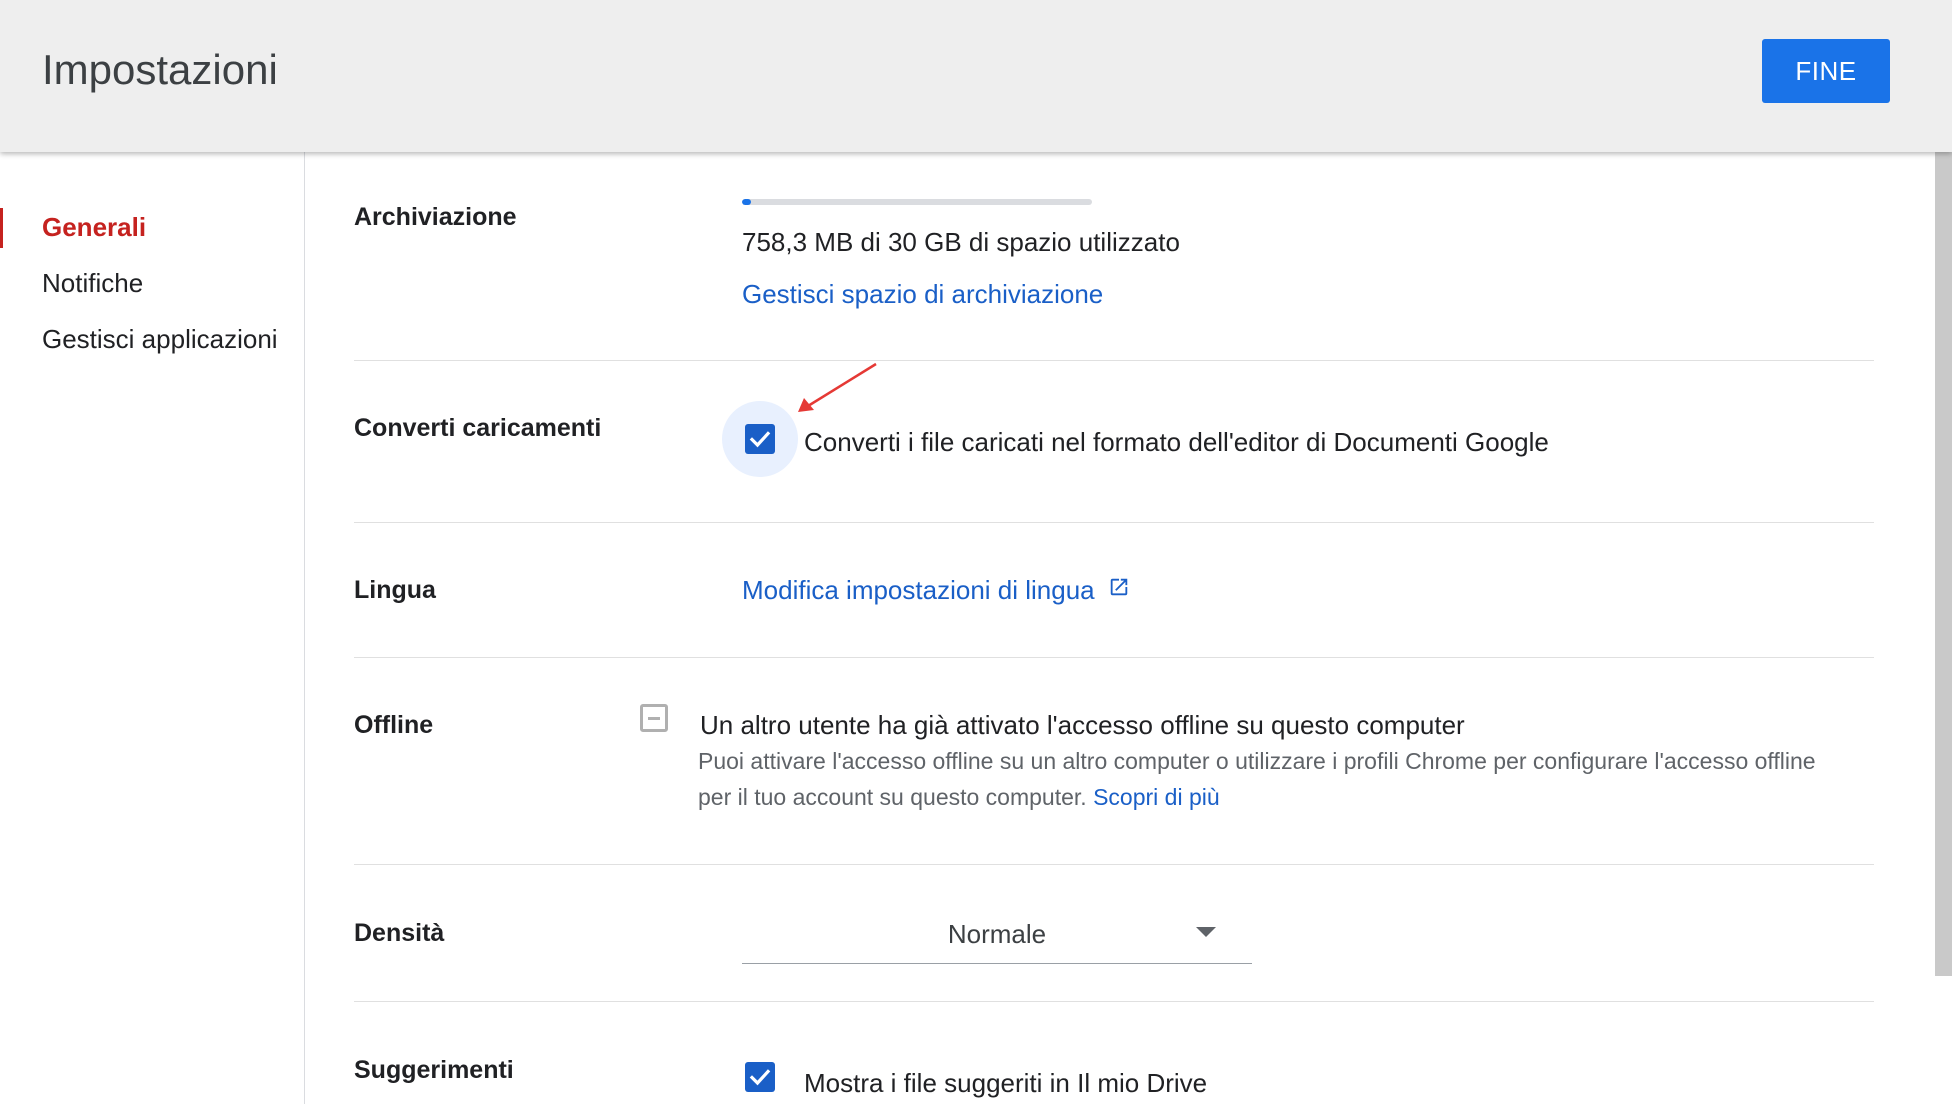 The height and width of the screenshot is (1104, 1952). I want to click on language-settings-link: Modifica impostazioni di lingua, so click(936, 590).